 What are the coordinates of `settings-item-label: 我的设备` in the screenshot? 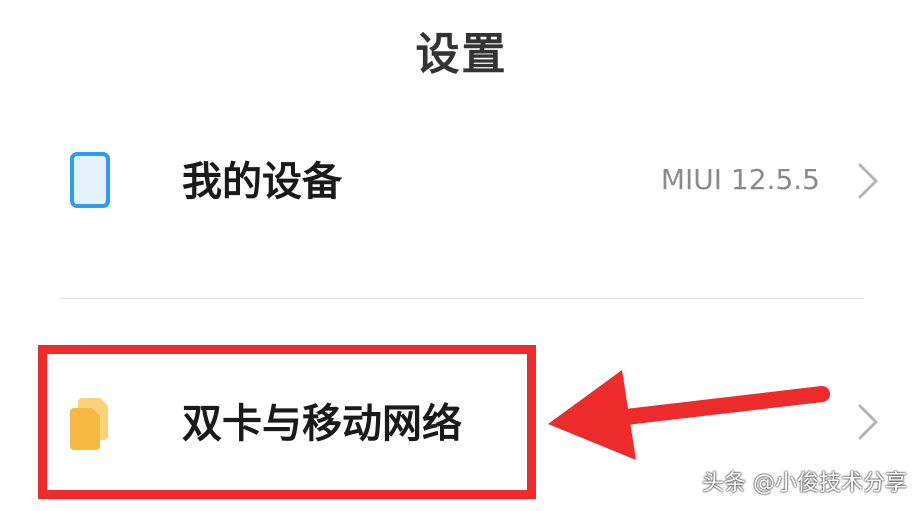 It's located at (262, 182).